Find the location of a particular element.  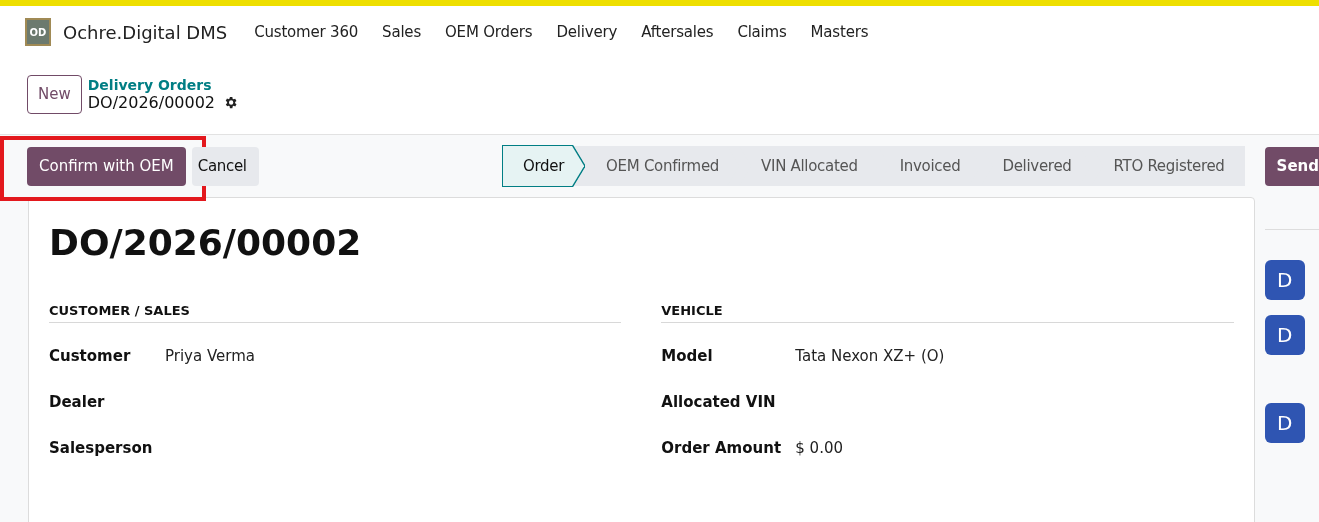

field-label: Customer is located at coordinates (90, 356).